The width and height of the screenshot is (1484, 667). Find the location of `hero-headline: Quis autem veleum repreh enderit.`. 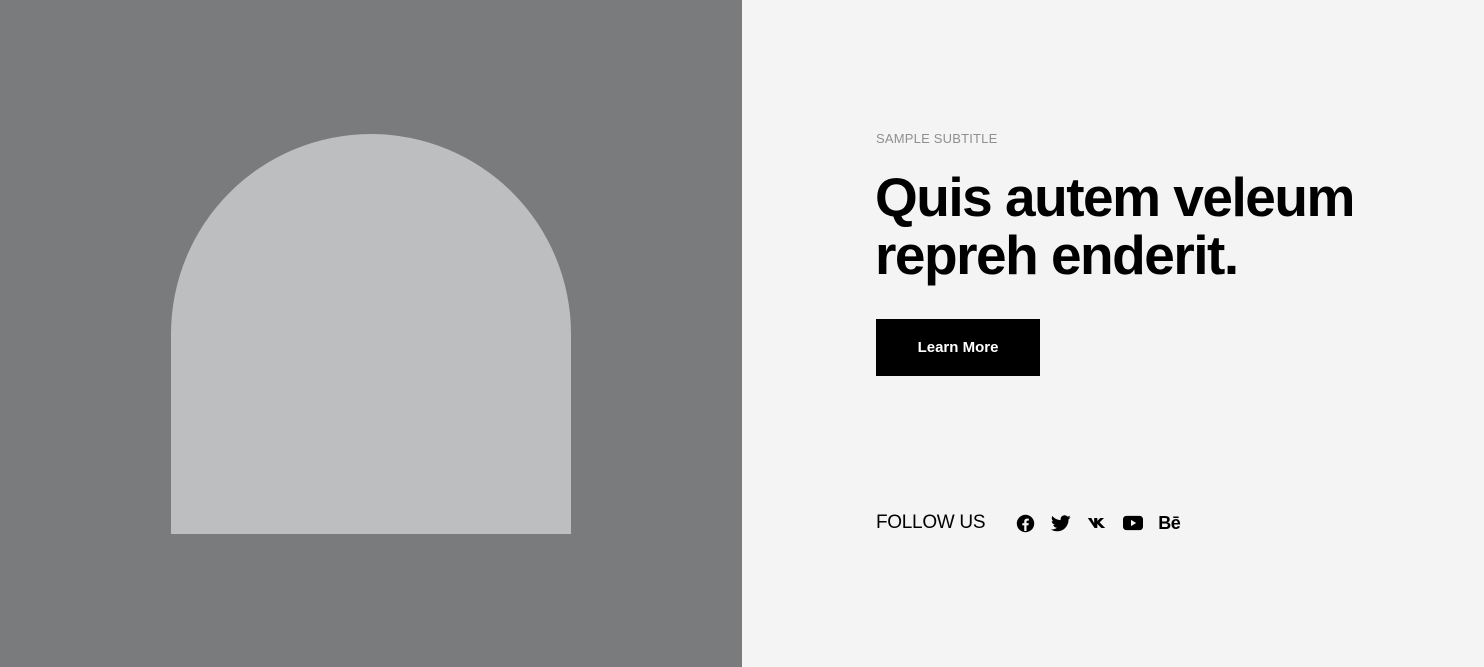

hero-headline: Quis autem veleum repreh enderit. is located at coordinates (1115, 226).